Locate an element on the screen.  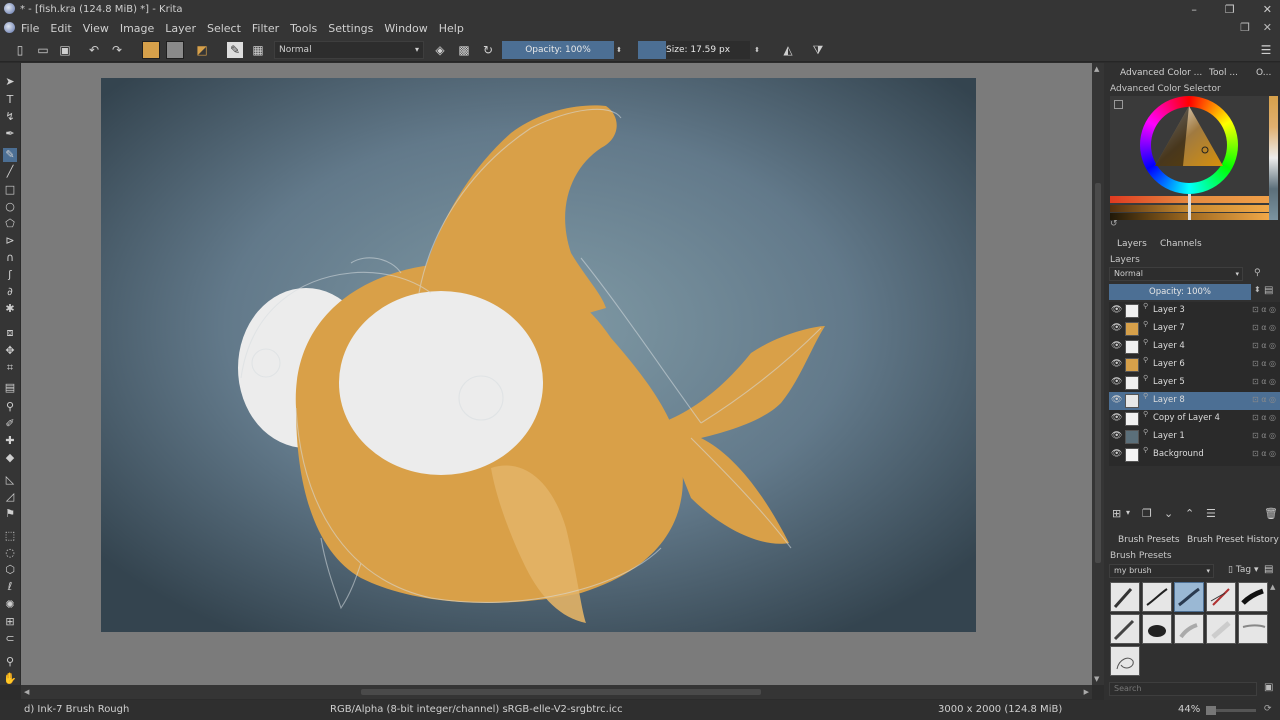
layer-row: 👁 ⚲ Copy of Layer 4 ⊡ α ◎ is located at coordinates (1194, 419).